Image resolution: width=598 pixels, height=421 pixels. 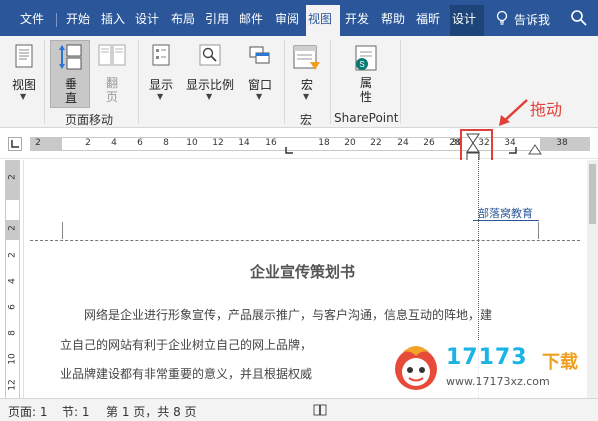 I want to click on tab-design-context: 设计, so click(x=467, y=20).